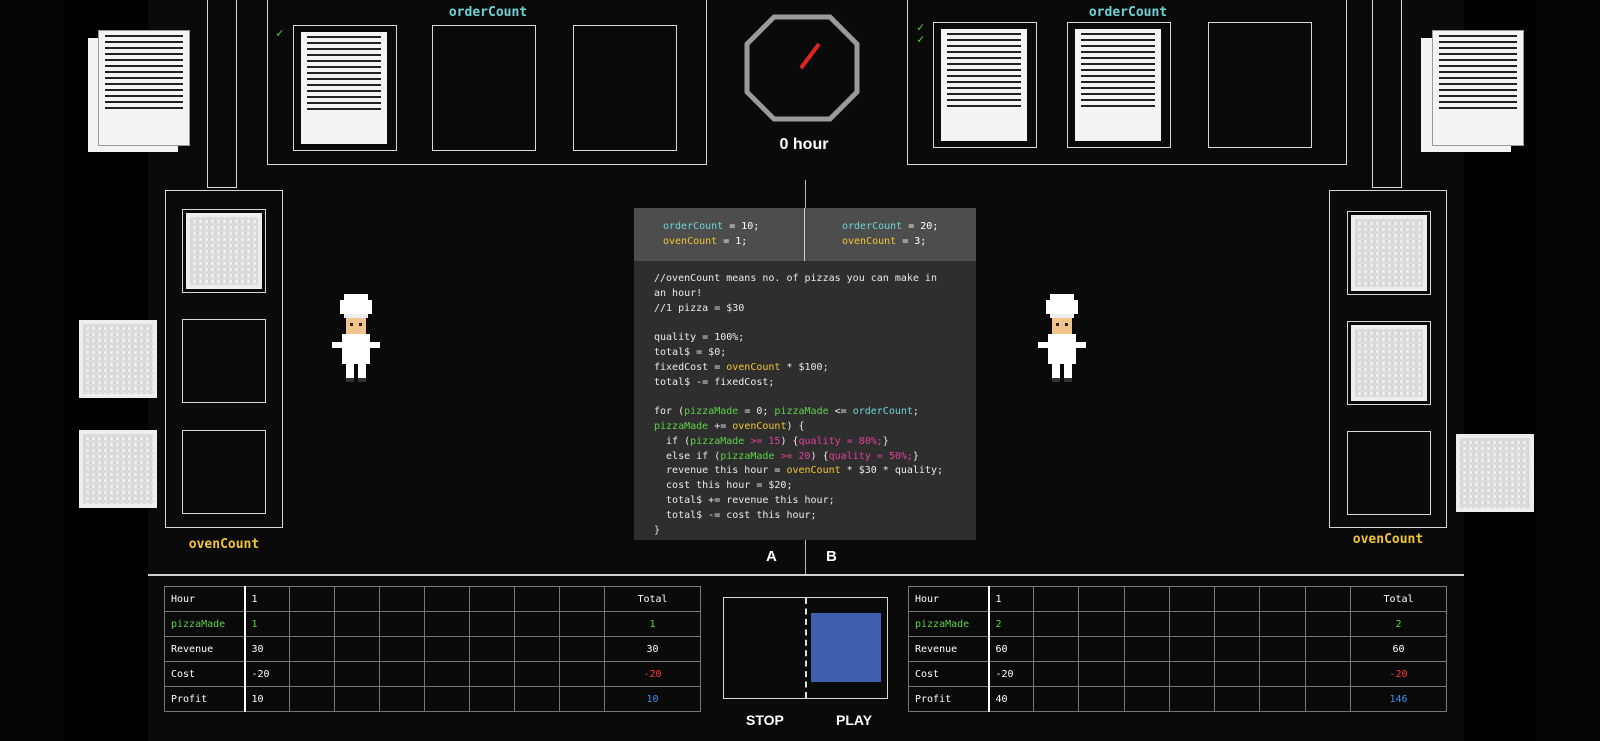  I want to click on code-token: orderCount, so click(882, 412).